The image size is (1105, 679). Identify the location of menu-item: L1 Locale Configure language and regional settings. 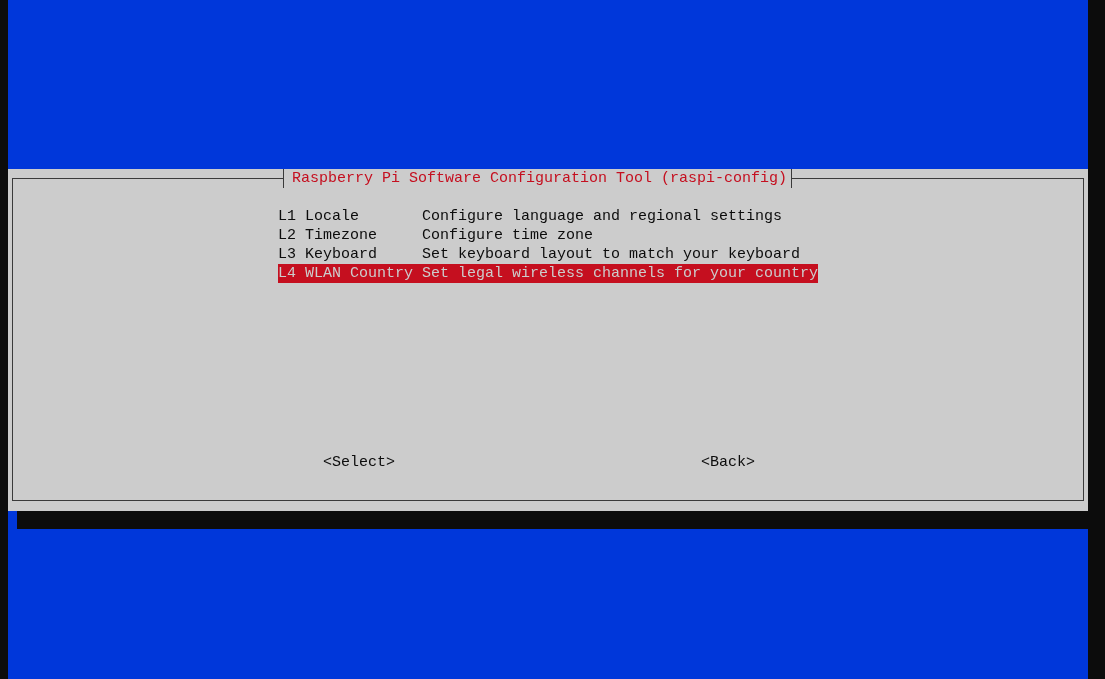
(530, 216).